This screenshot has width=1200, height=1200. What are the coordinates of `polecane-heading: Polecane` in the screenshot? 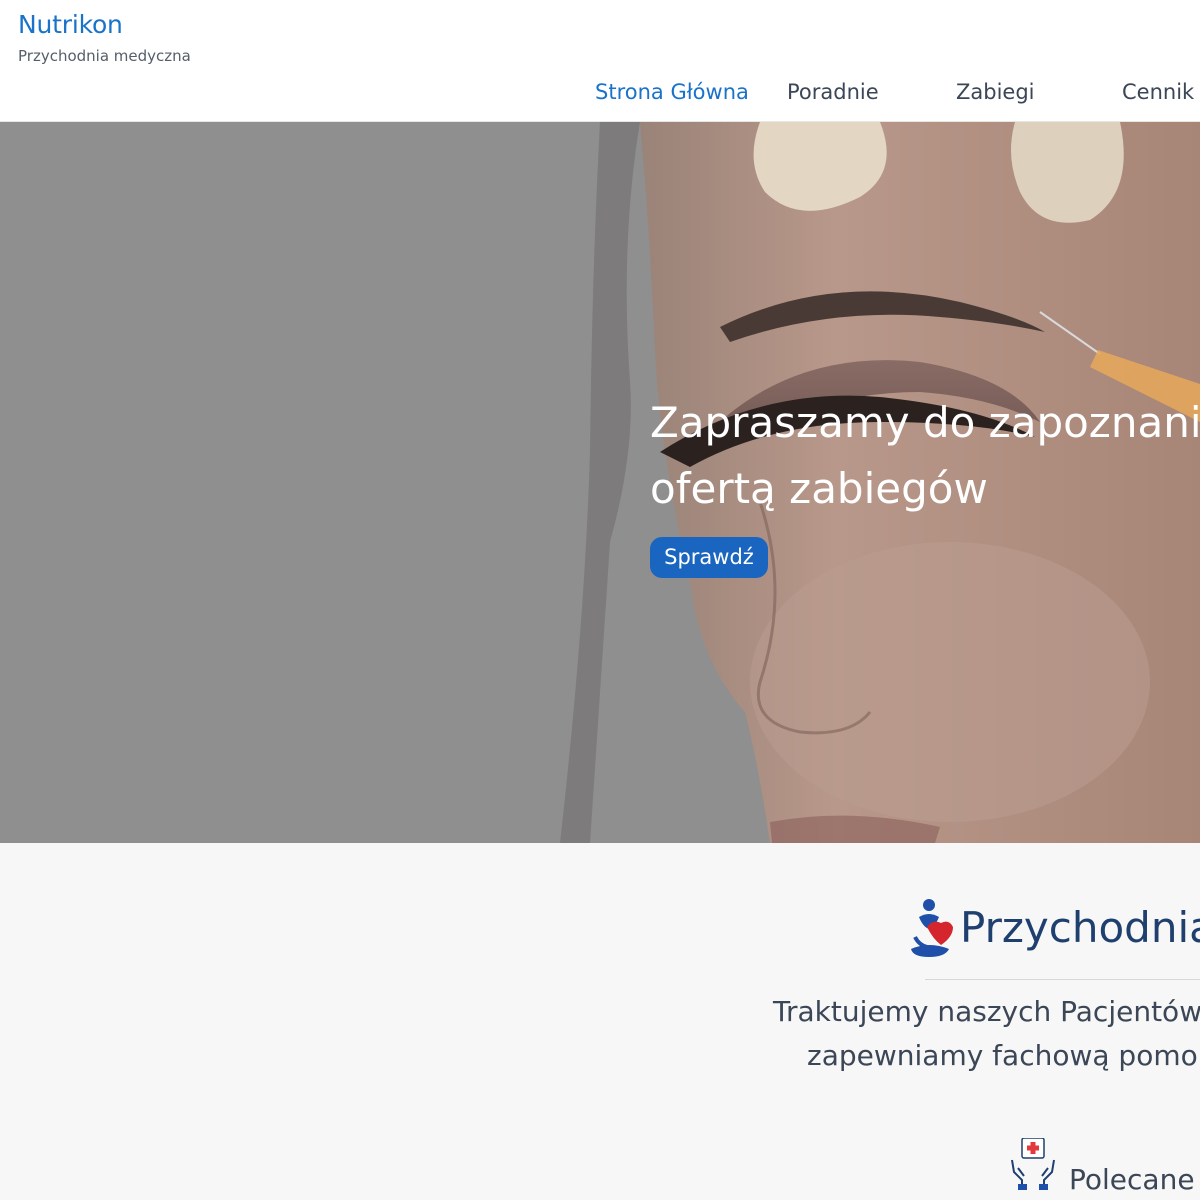 It's located at (1132, 1179).